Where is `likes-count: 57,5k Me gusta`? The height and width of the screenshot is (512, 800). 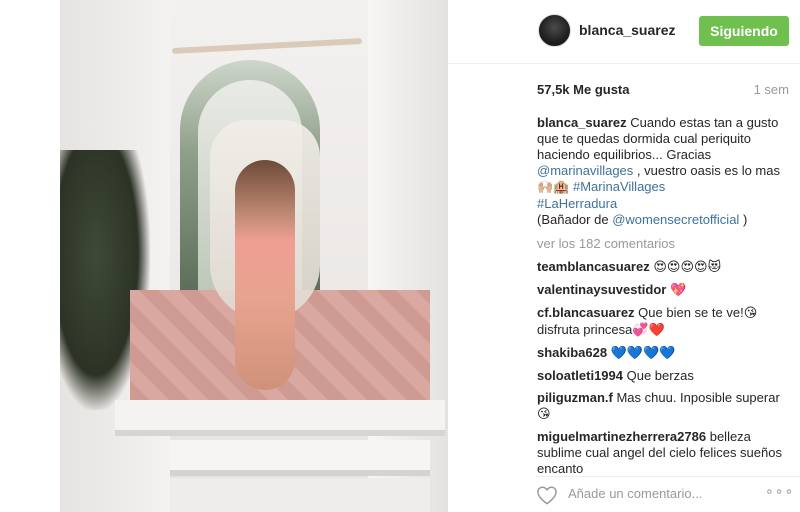 likes-count: 57,5k Me gusta is located at coordinates (583, 89).